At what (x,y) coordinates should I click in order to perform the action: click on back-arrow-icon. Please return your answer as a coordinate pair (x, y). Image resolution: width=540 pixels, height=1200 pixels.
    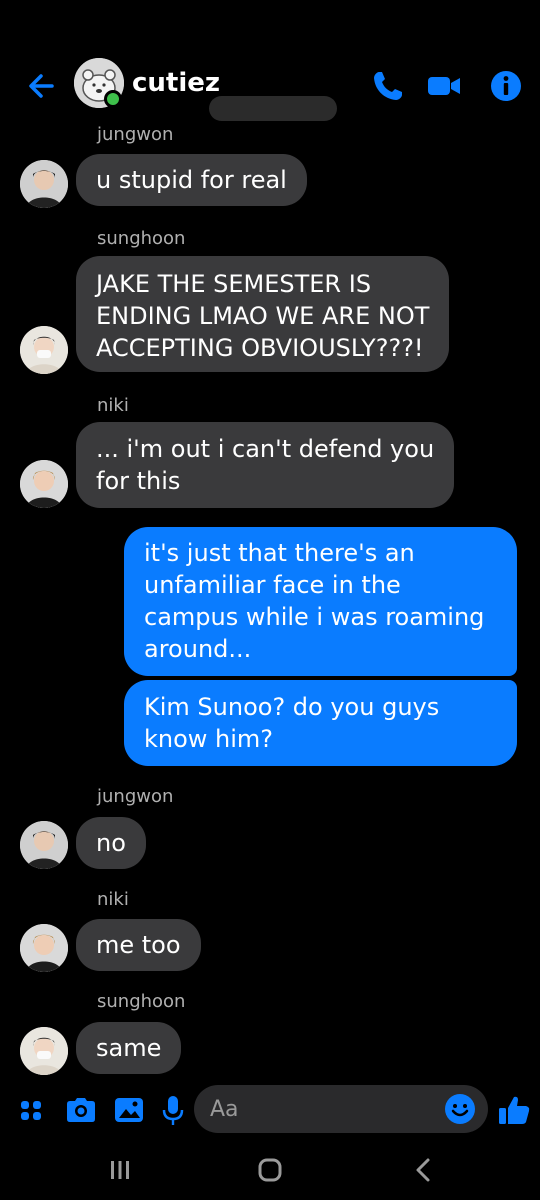
    Looking at the image, I should click on (42, 86).